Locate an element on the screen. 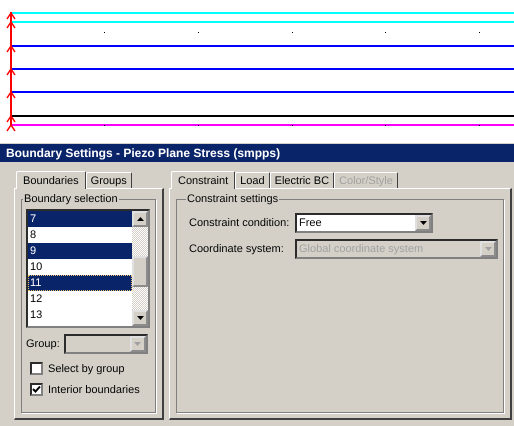 Image resolution: width=514 pixels, height=426 pixels. scrollbar is located at coordinates (140, 268).